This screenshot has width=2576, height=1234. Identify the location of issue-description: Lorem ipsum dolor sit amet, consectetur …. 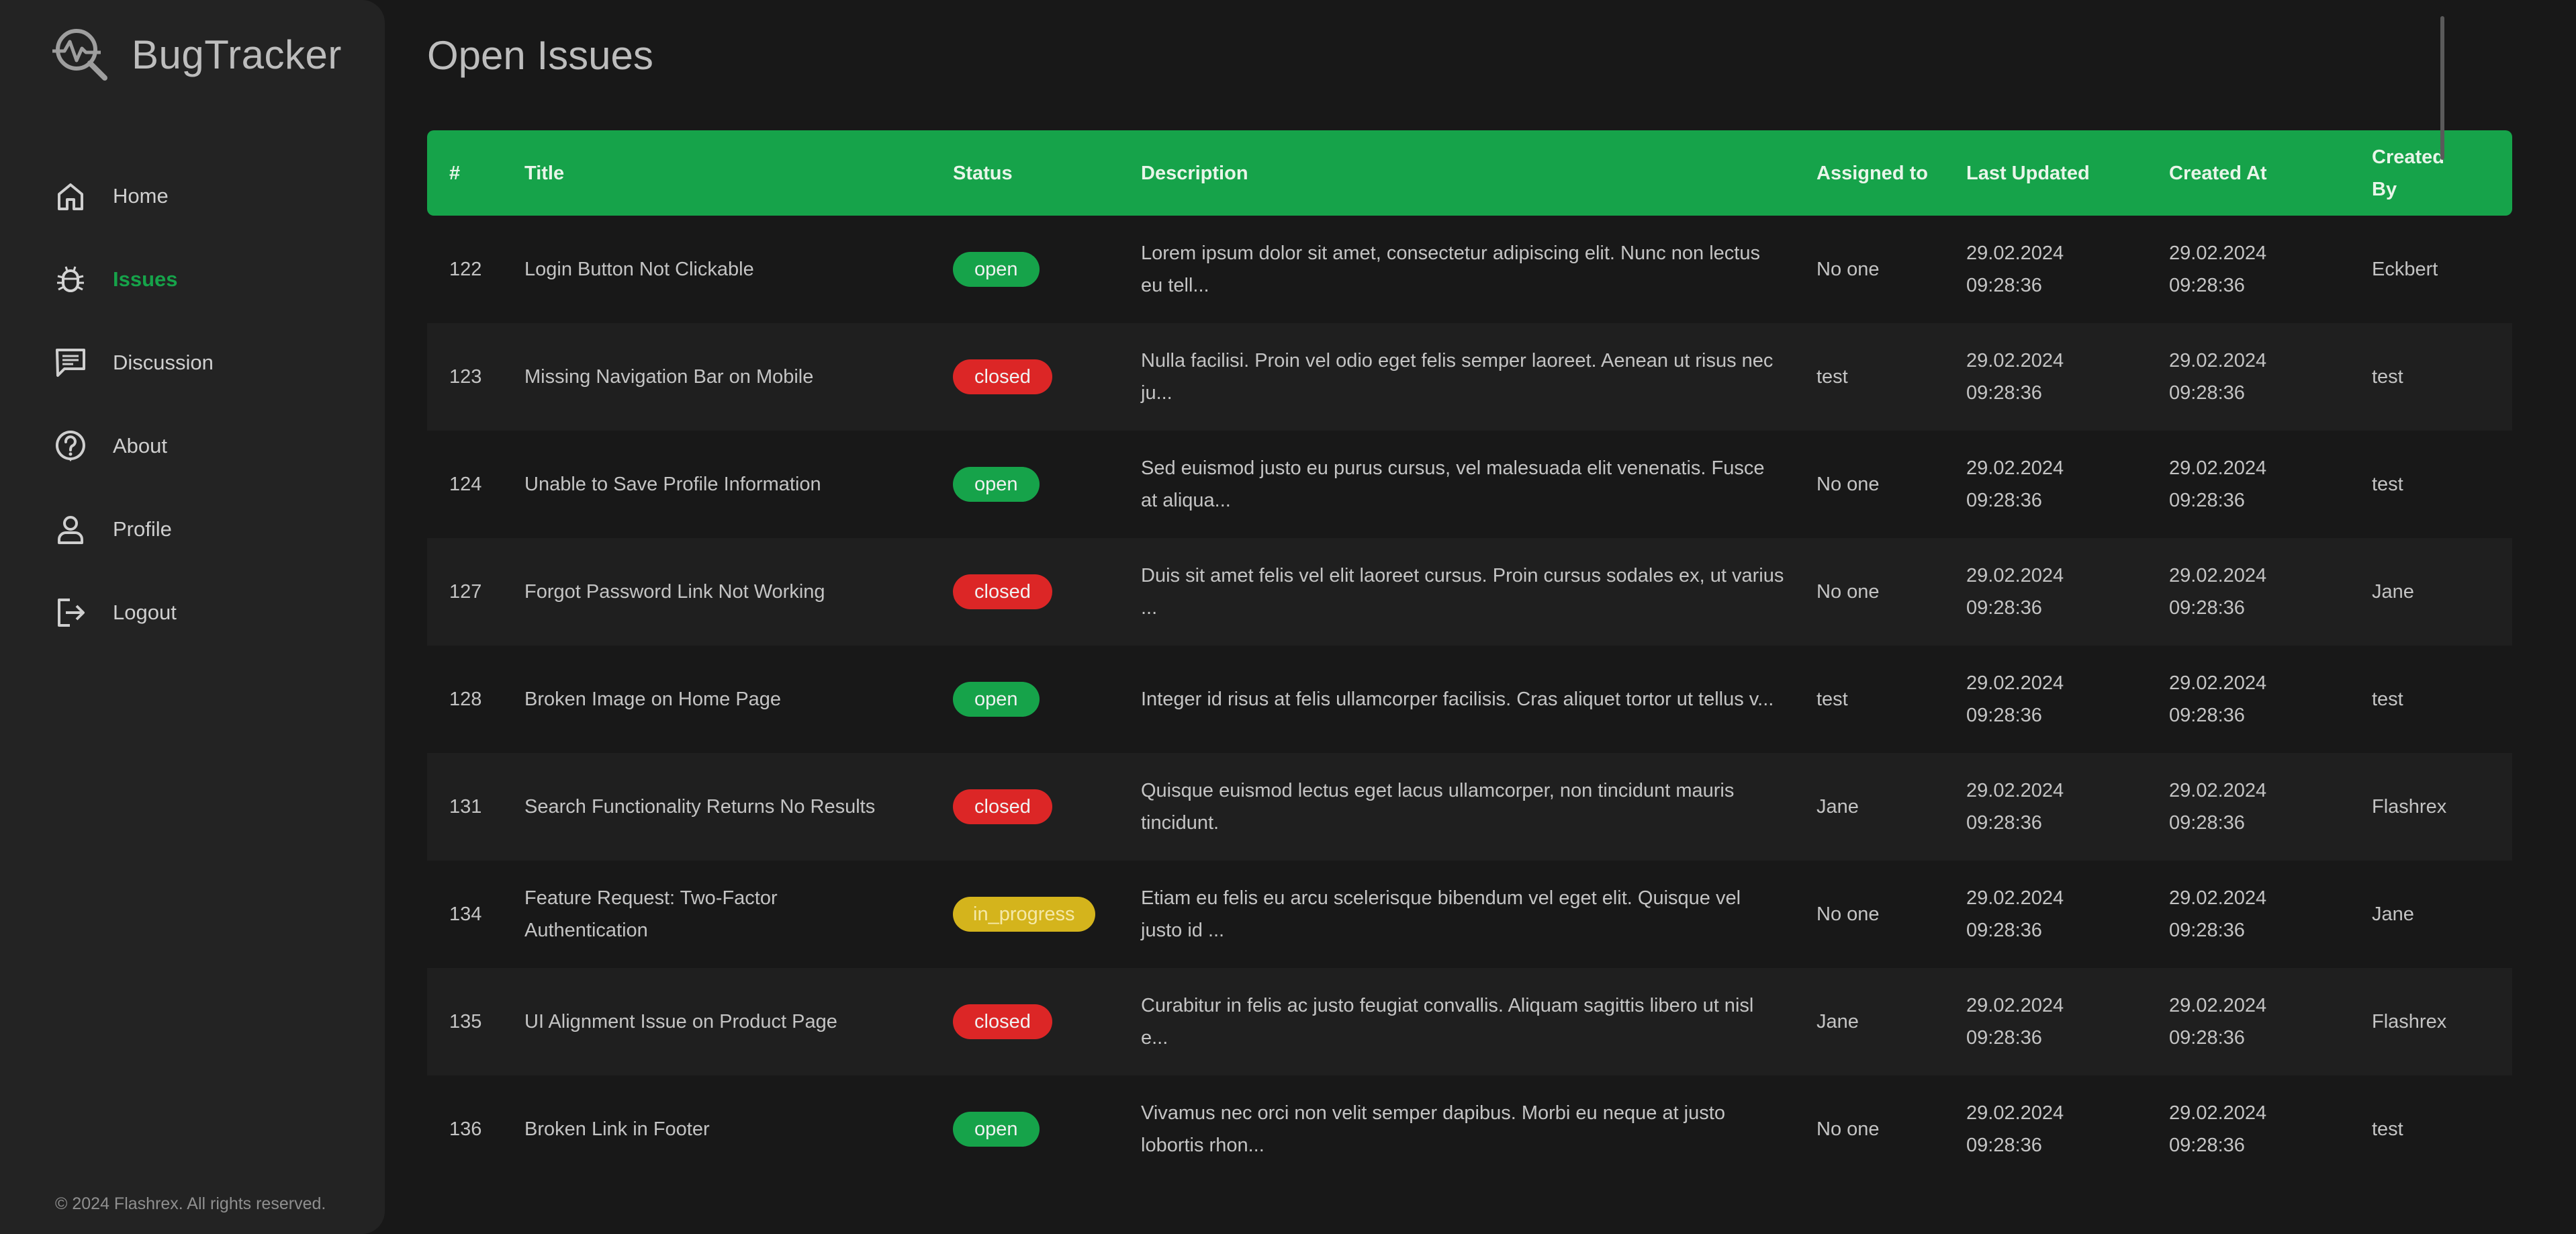
(1478, 269).